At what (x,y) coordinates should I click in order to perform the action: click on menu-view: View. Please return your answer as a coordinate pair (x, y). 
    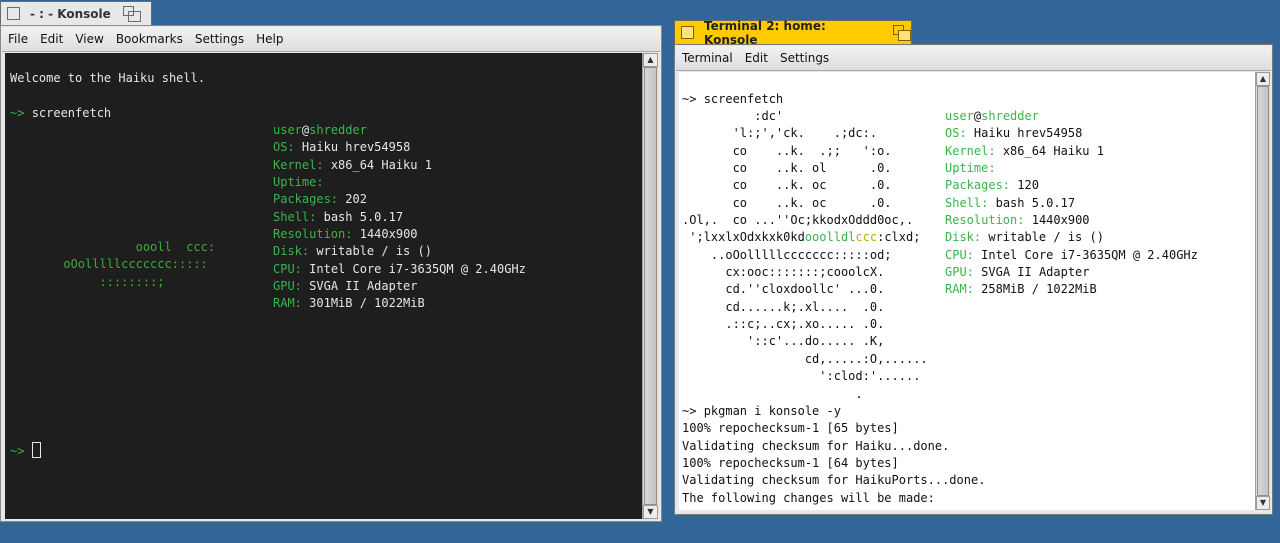
    Looking at the image, I should click on (89, 39).